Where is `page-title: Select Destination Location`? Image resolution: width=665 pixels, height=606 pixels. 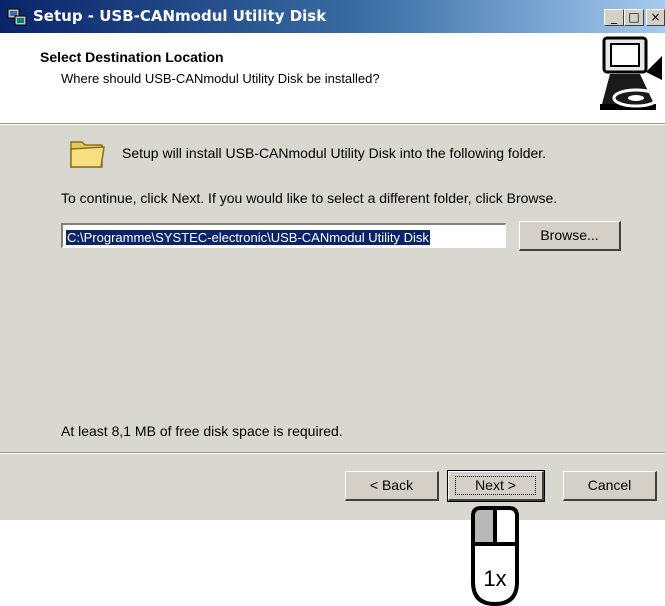 page-title: Select Destination Location is located at coordinates (132, 57).